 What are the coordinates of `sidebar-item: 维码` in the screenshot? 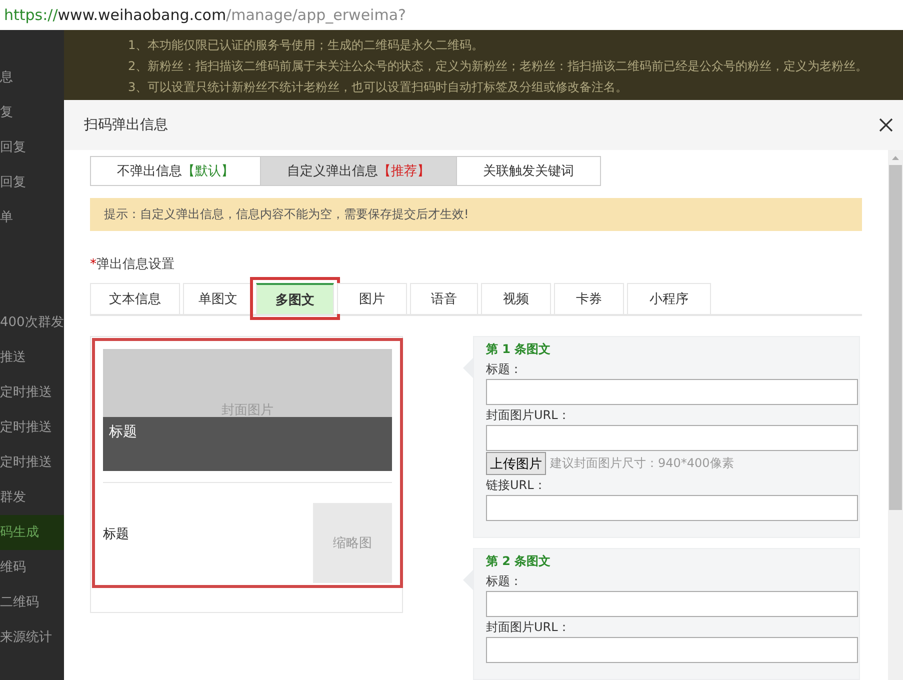 It's located at (32, 567).